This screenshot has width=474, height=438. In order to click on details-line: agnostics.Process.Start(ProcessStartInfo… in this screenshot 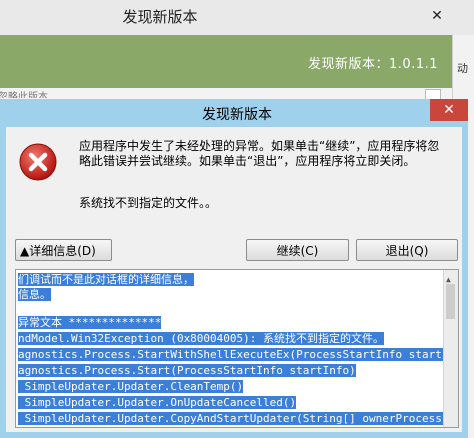, I will do `click(187, 370)`.